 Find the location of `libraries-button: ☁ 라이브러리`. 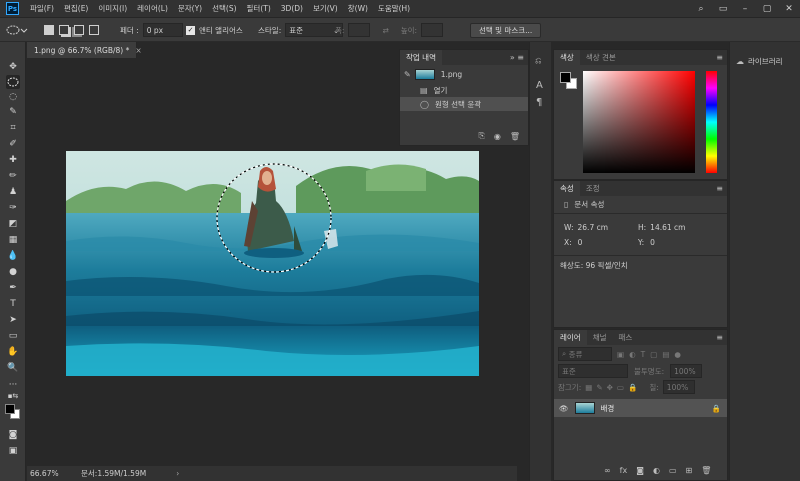

libraries-button: ☁ 라이브러리 is located at coordinates (759, 61).